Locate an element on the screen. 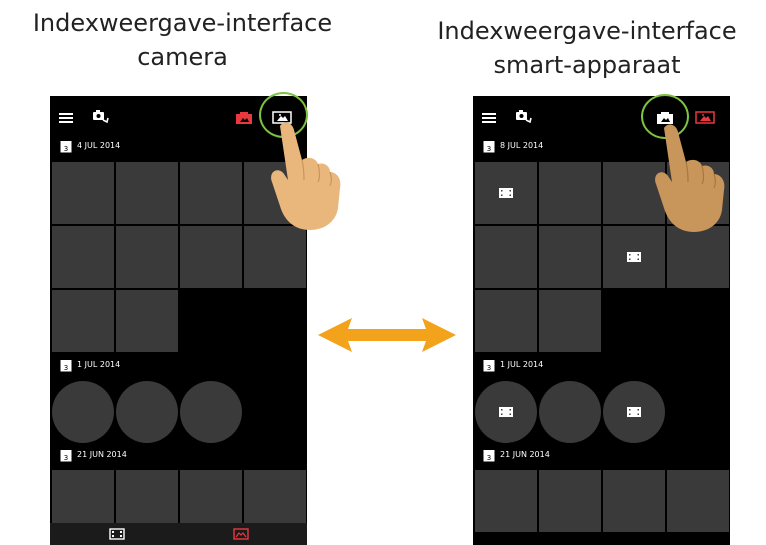 The width and height of the screenshot is (766, 545). right-title-line1: Indexweergave-interface is located at coordinates (587, 31).